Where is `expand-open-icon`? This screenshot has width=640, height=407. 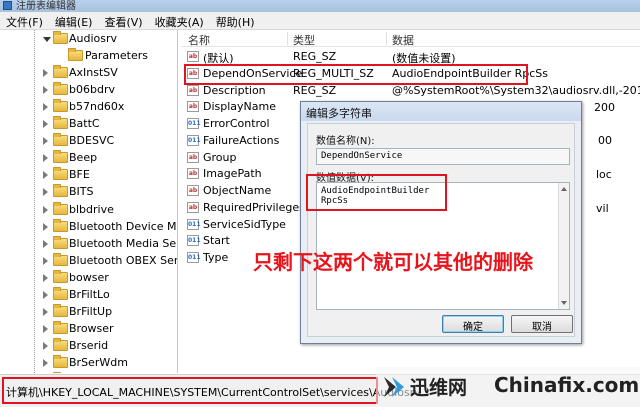
expand-open-icon is located at coordinates (47, 39).